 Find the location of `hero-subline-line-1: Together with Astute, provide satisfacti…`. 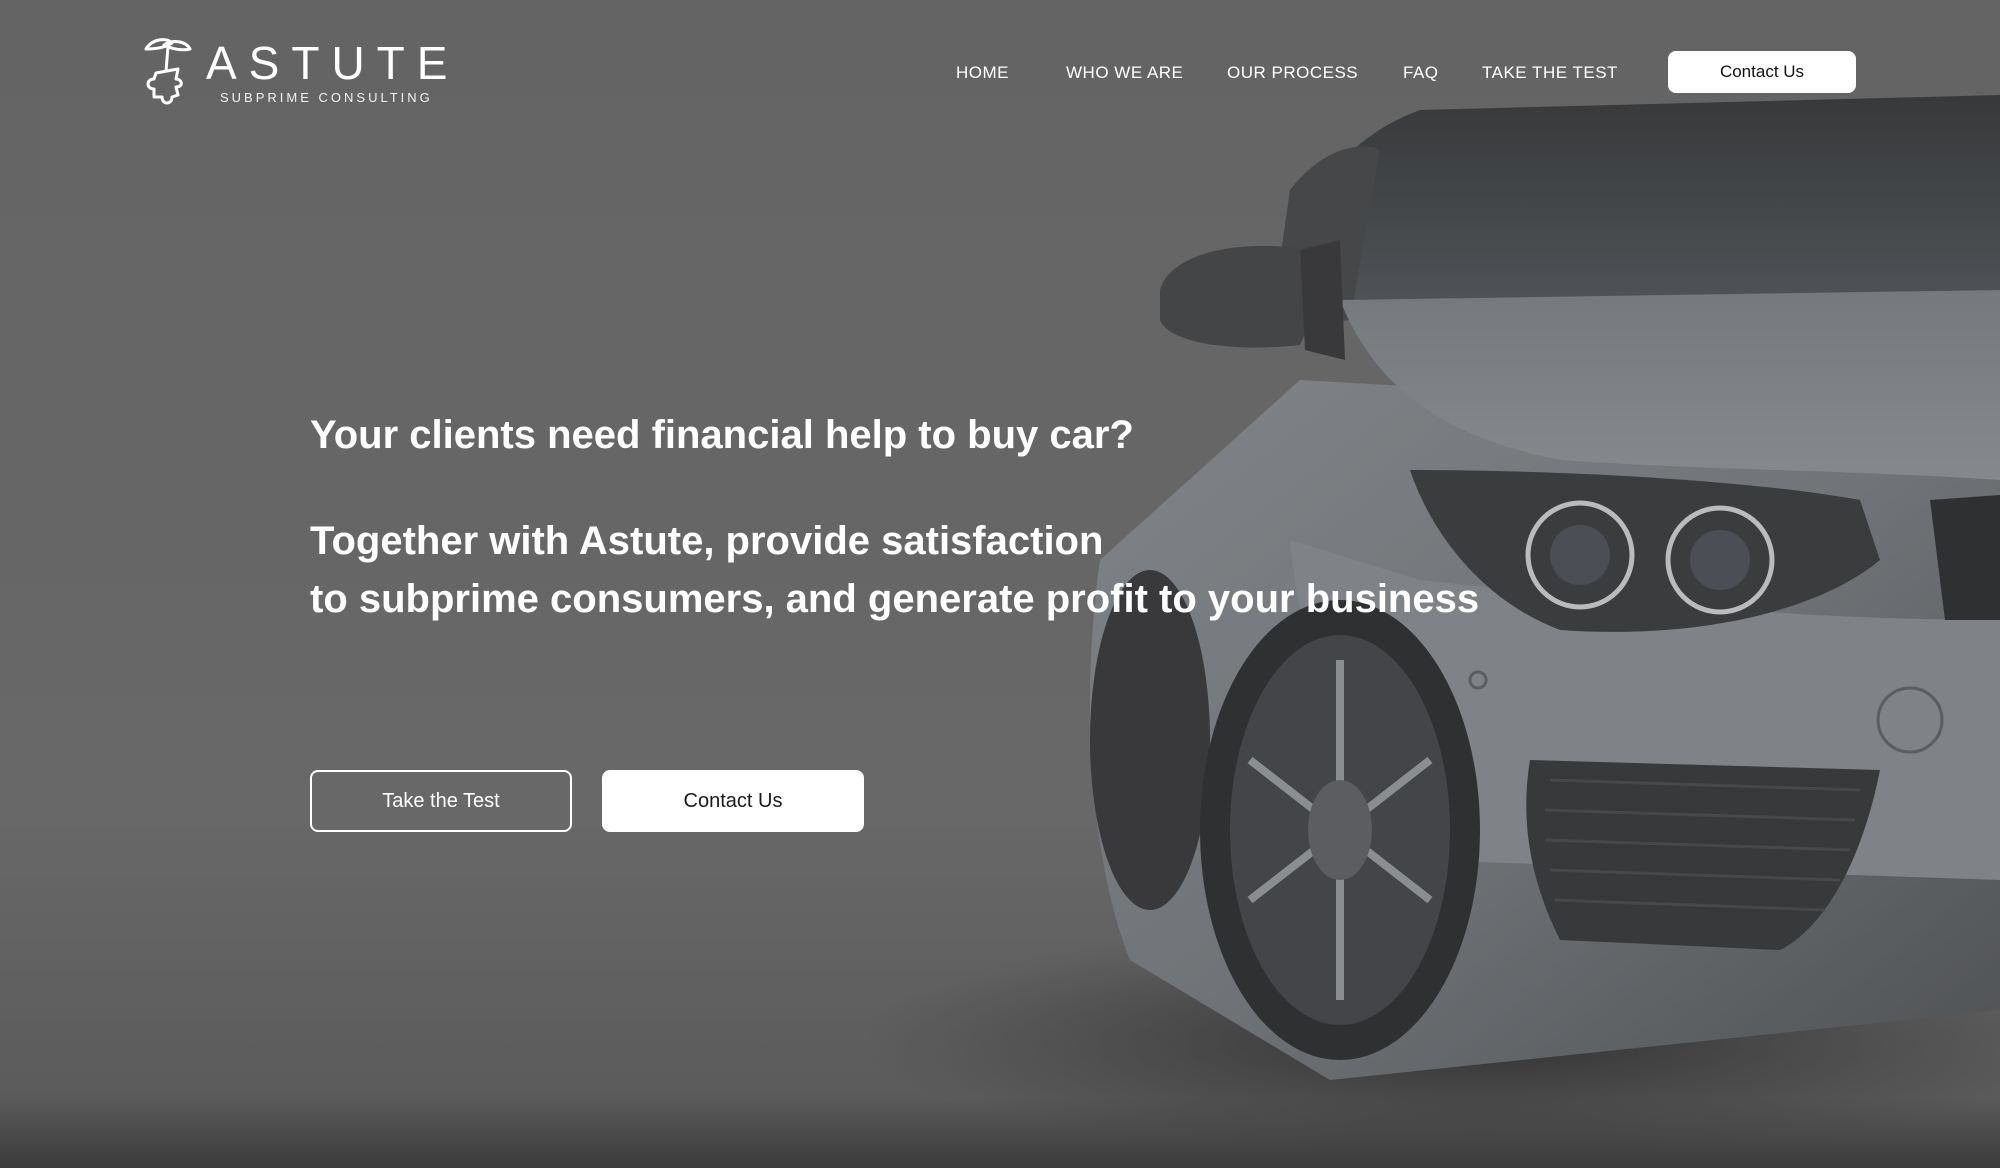

hero-subline-line-1: Together with Astute, provide satisfacti… is located at coordinates (707, 541).